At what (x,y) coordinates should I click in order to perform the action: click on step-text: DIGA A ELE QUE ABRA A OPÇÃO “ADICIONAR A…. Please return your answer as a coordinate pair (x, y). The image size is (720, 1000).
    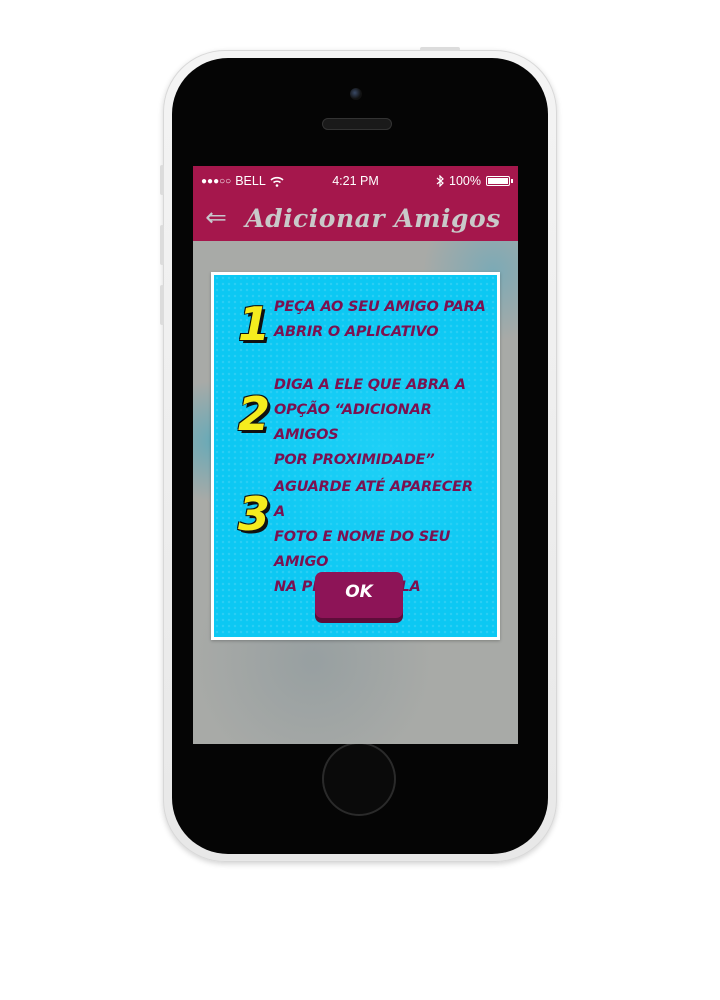
    Looking at the image, I should click on (370, 422).